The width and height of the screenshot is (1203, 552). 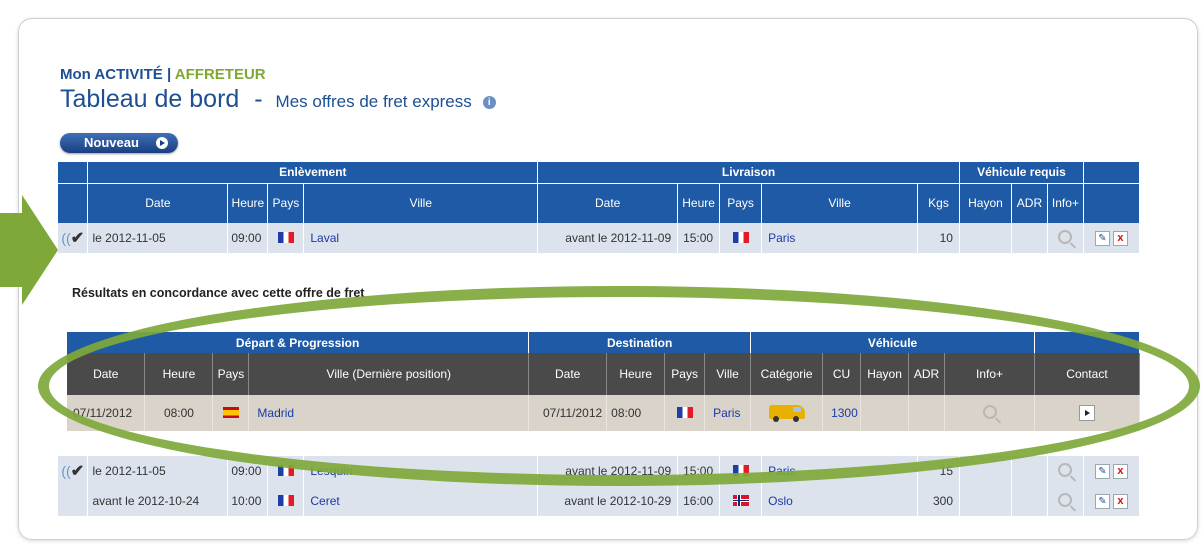 I want to click on status-cell: ((✔, so click(x=73, y=471).